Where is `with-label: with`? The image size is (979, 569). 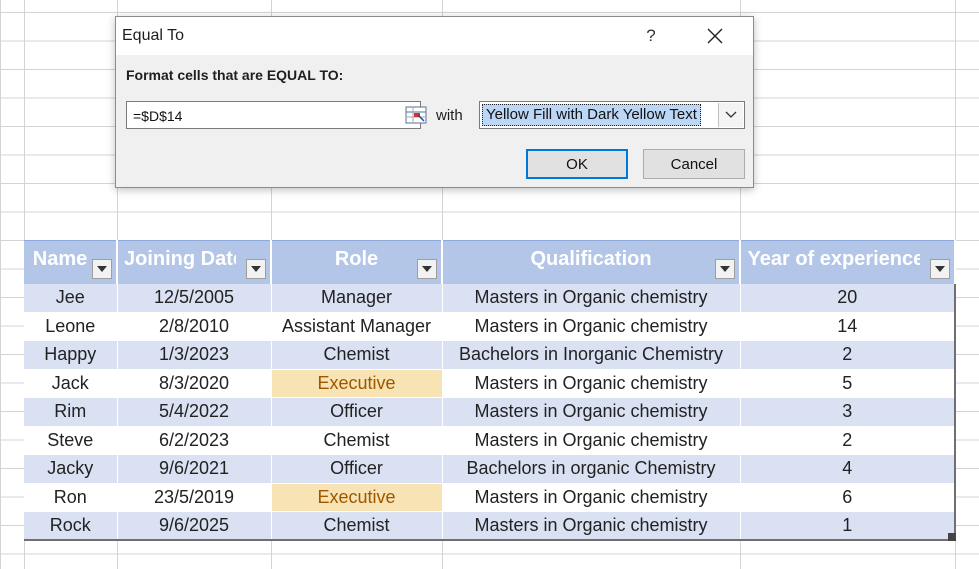
with-label: with is located at coordinates (449, 115).